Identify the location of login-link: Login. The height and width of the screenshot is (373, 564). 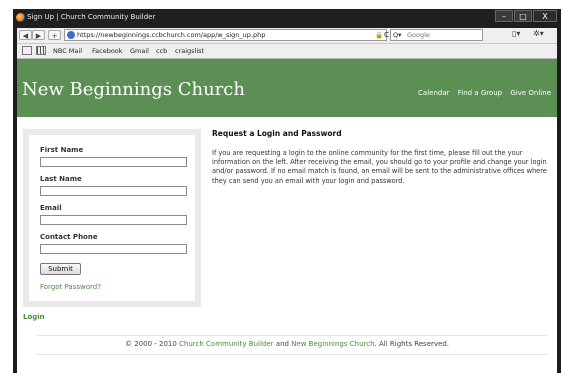
(34, 317).